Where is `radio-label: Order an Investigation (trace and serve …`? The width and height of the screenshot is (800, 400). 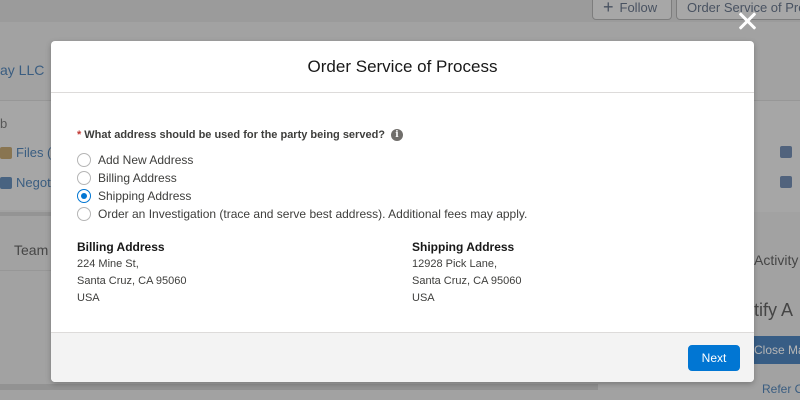 radio-label: Order an Investigation (trace and serve … is located at coordinates (313, 214).